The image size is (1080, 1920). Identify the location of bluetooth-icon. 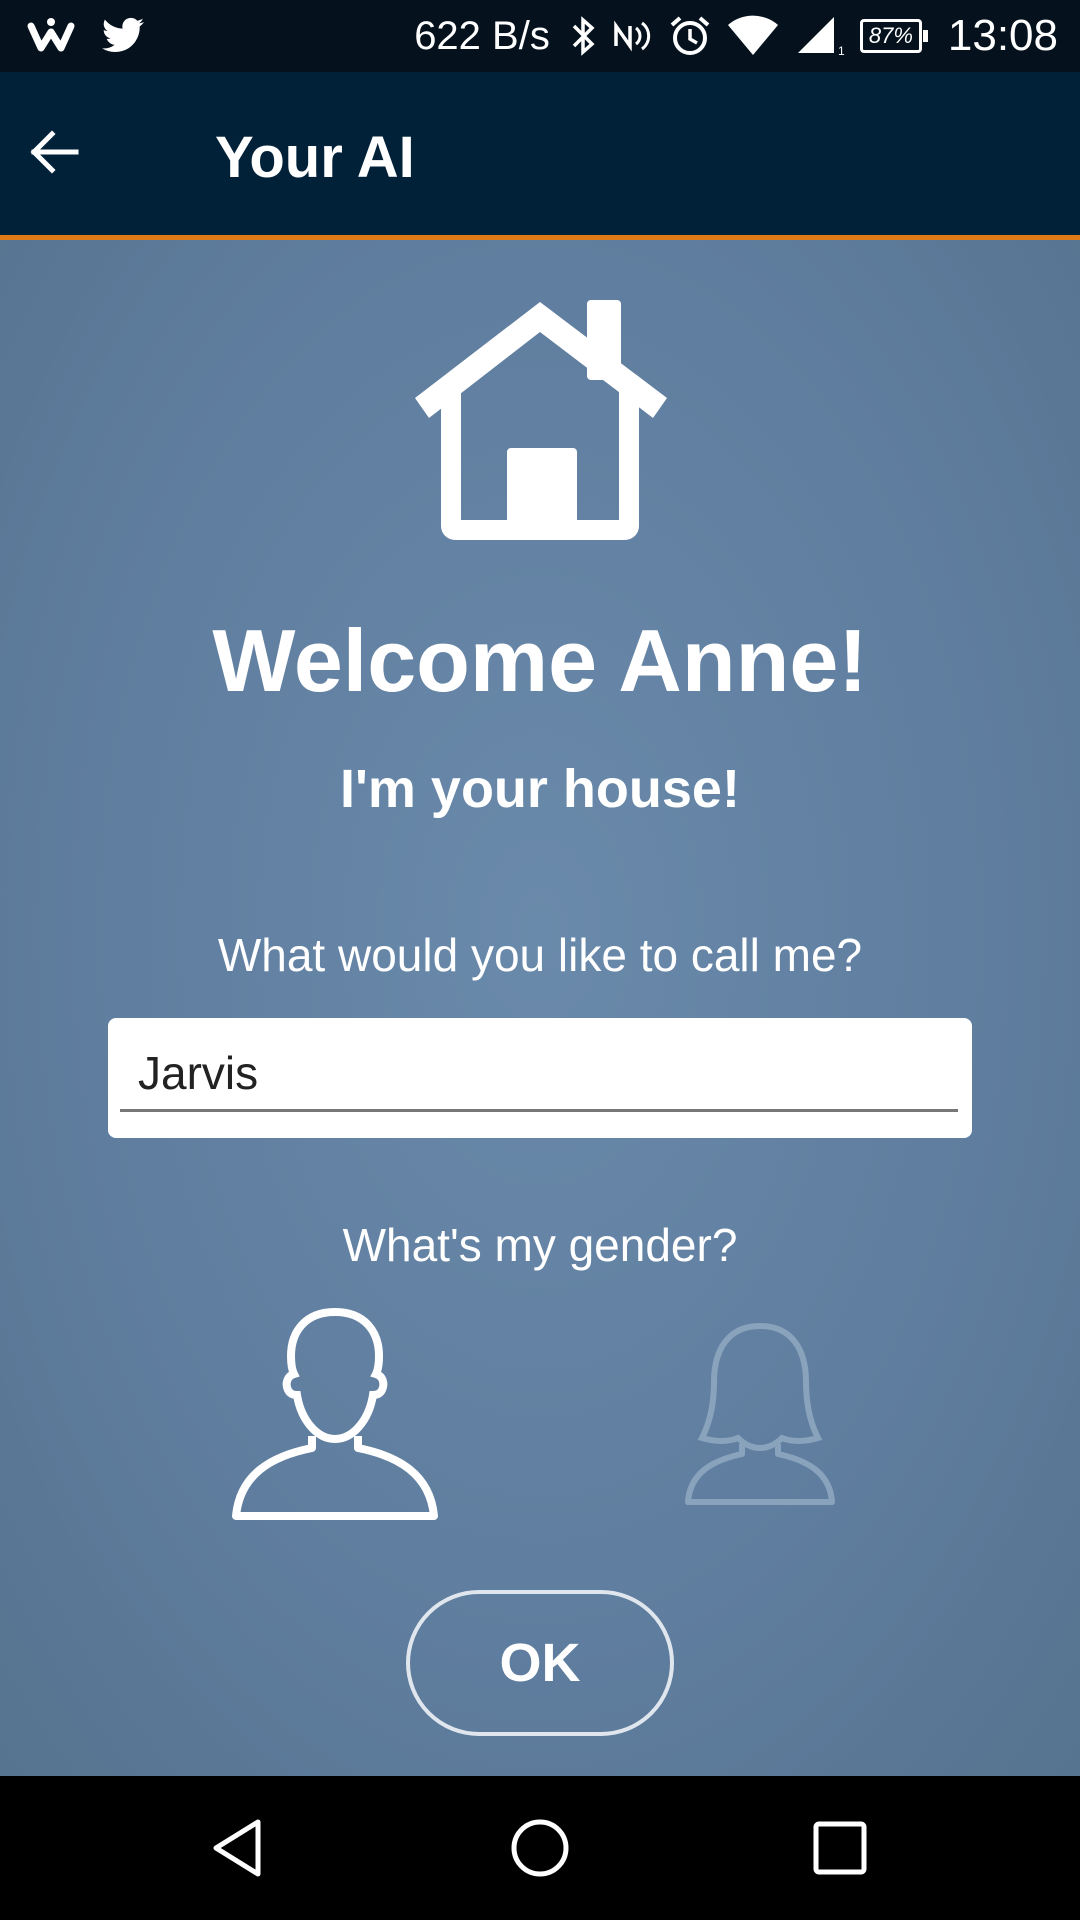
(583, 36).